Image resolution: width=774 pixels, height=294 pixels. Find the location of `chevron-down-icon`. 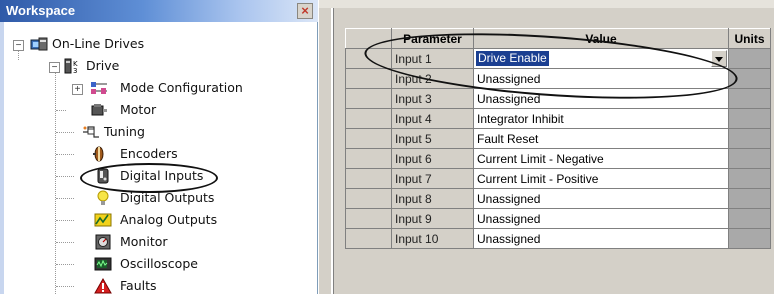

chevron-down-icon is located at coordinates (719, 58).